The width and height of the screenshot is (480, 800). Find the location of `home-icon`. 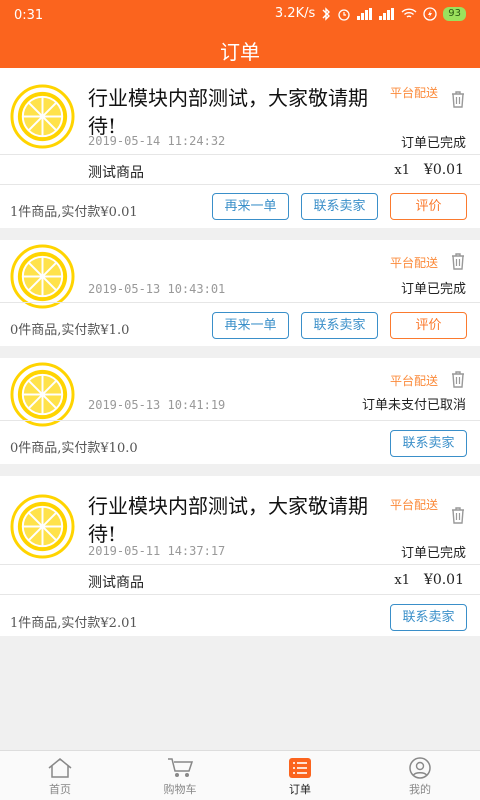

home-icon is located at coordinates (60, 768).